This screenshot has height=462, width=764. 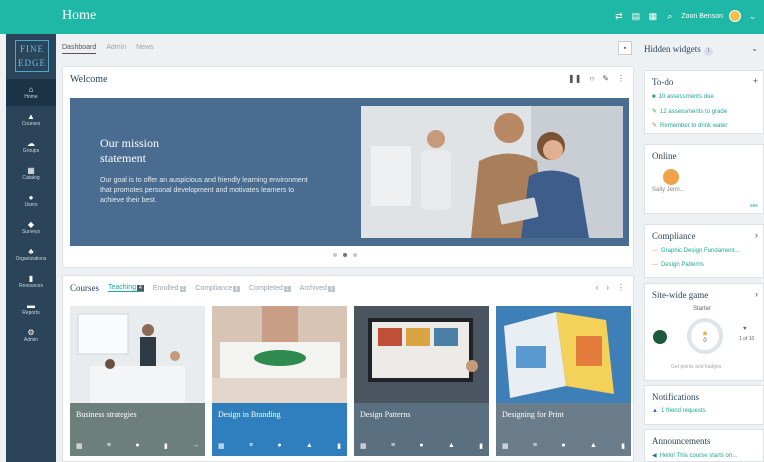 What do you see at coordinates (31, 116) in the screenshot?
I see `courses-icon: ▲` at bounding box center [31, 116].